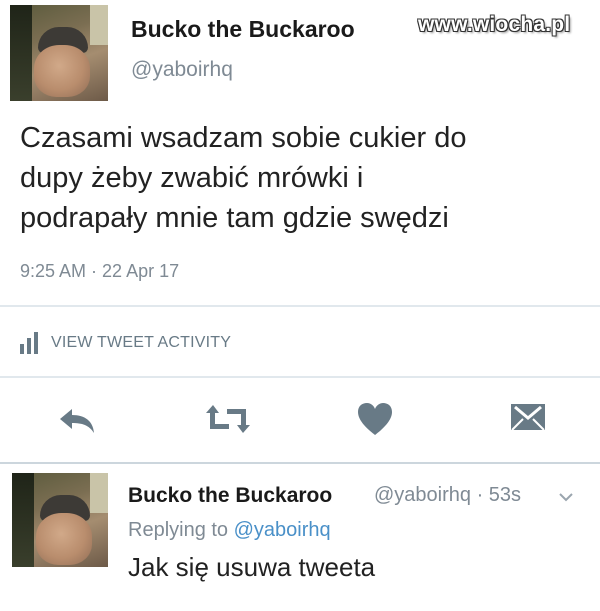  I want to click on author-name: Bucko the Buckaroo, so click(243, 29).